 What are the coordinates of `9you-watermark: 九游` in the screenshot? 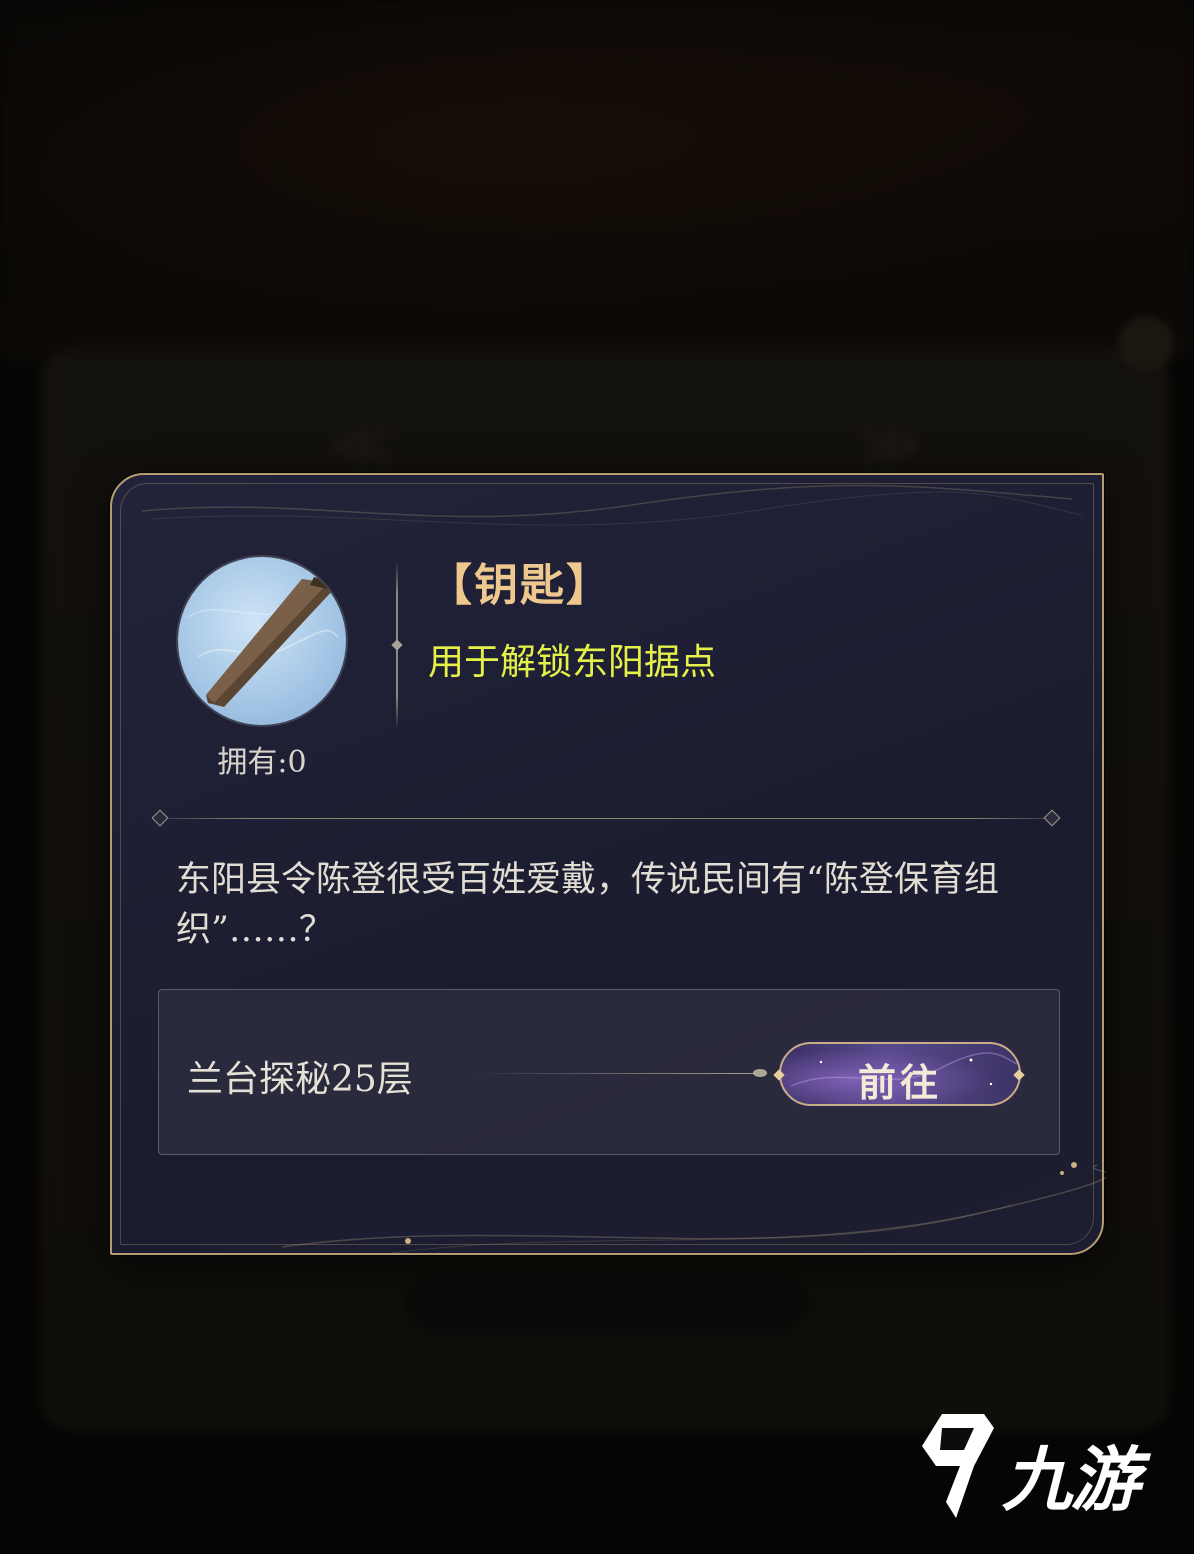 It's located at (1042, 1466).